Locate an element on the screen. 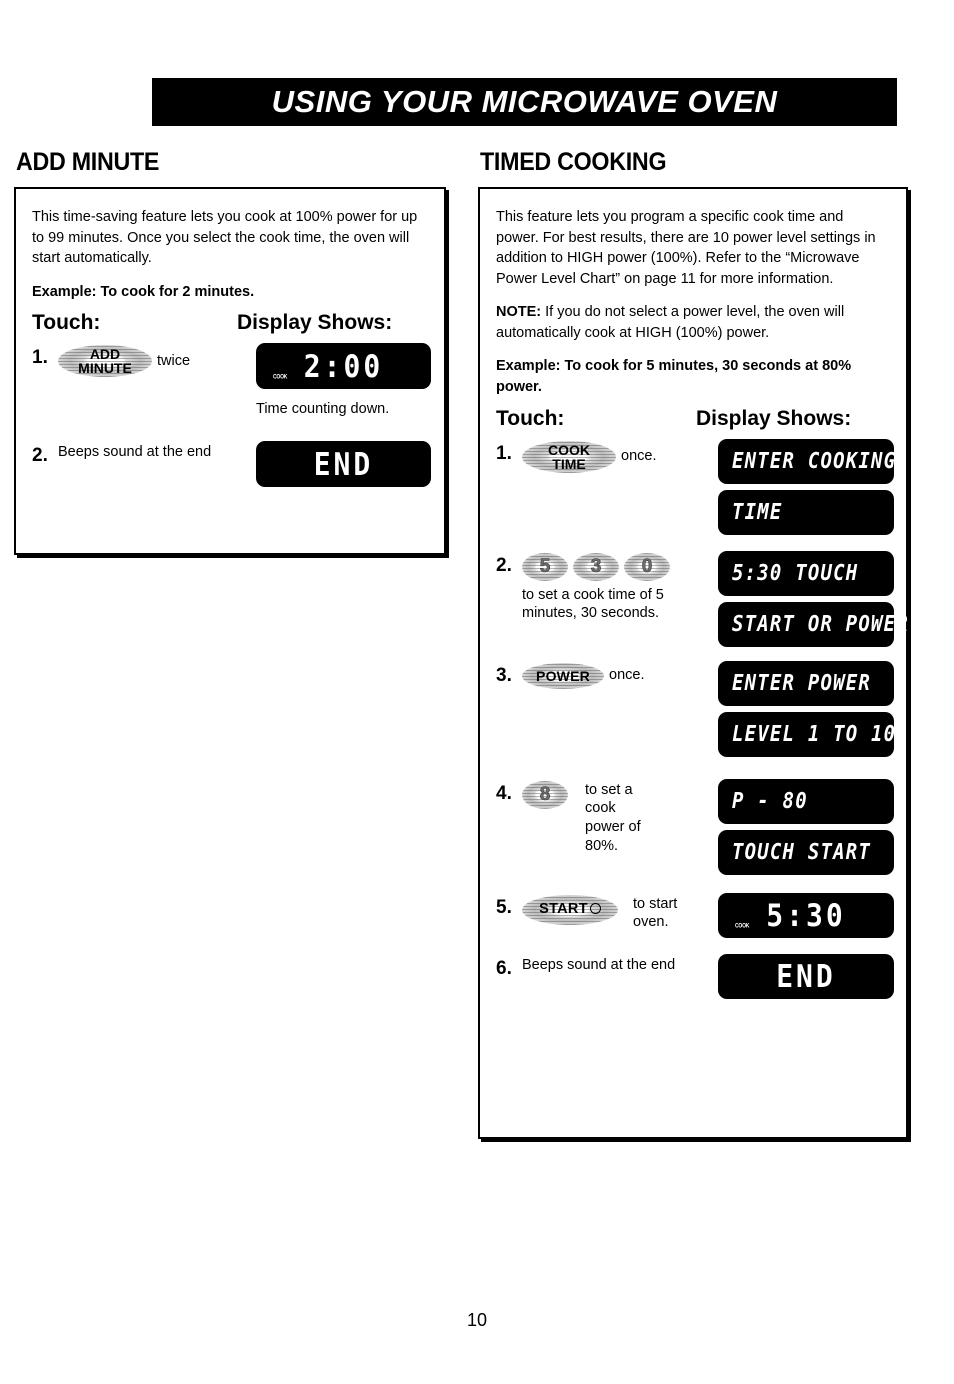  section-heading-add-minute: ADD MINUTE is located at coordinates (88, 162).